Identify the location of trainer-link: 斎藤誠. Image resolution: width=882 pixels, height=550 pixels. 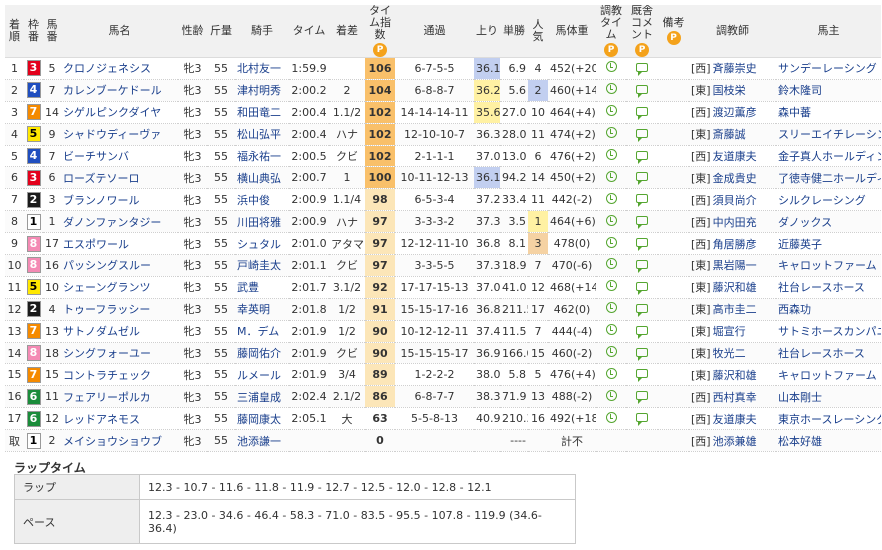
(729, 134).